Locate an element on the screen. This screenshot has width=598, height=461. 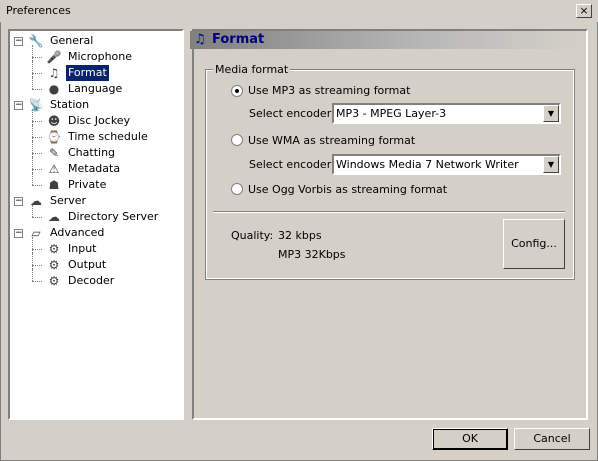
mp3-radio-label: Use MP3 as streaming format is located at coordinates (329, 91).